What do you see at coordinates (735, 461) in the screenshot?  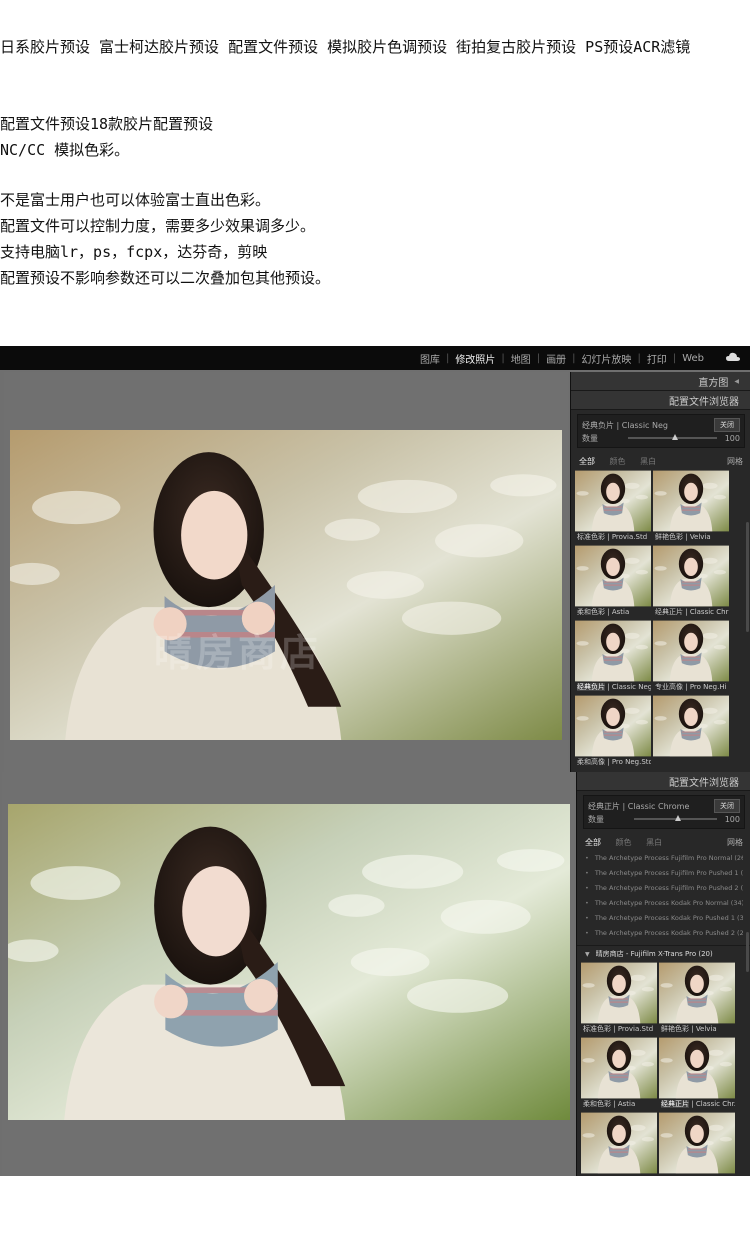 I see `view-mode-dropdown: 网格` at bounding box center [735, 461].